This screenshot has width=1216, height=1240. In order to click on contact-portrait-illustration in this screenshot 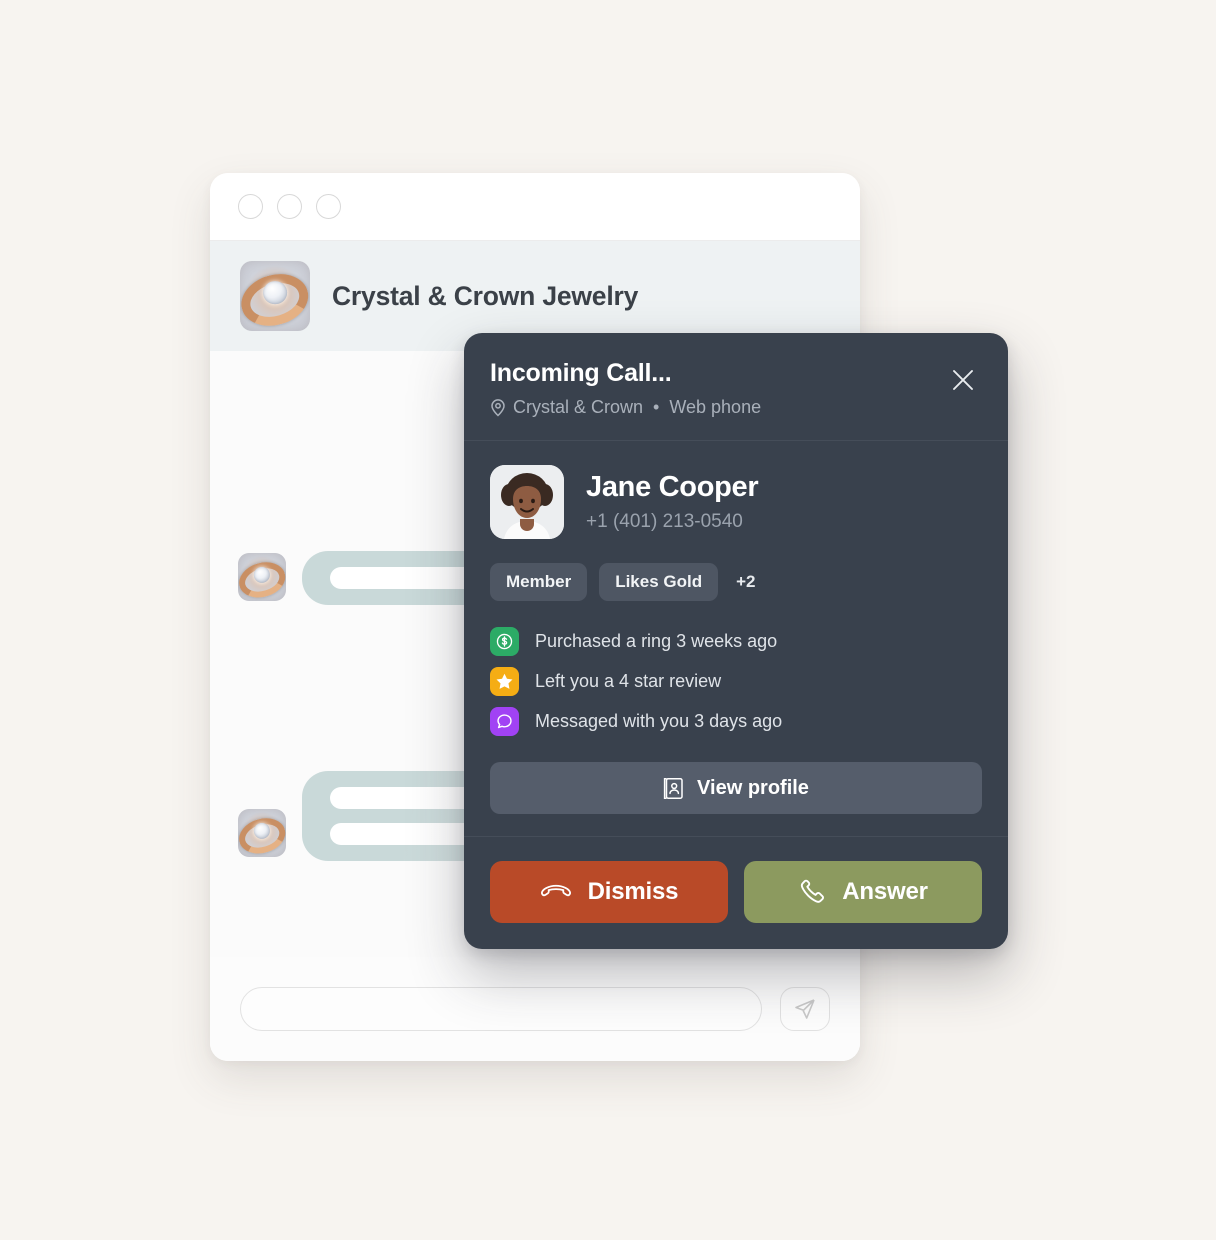, I will do `click(527, 502)`.